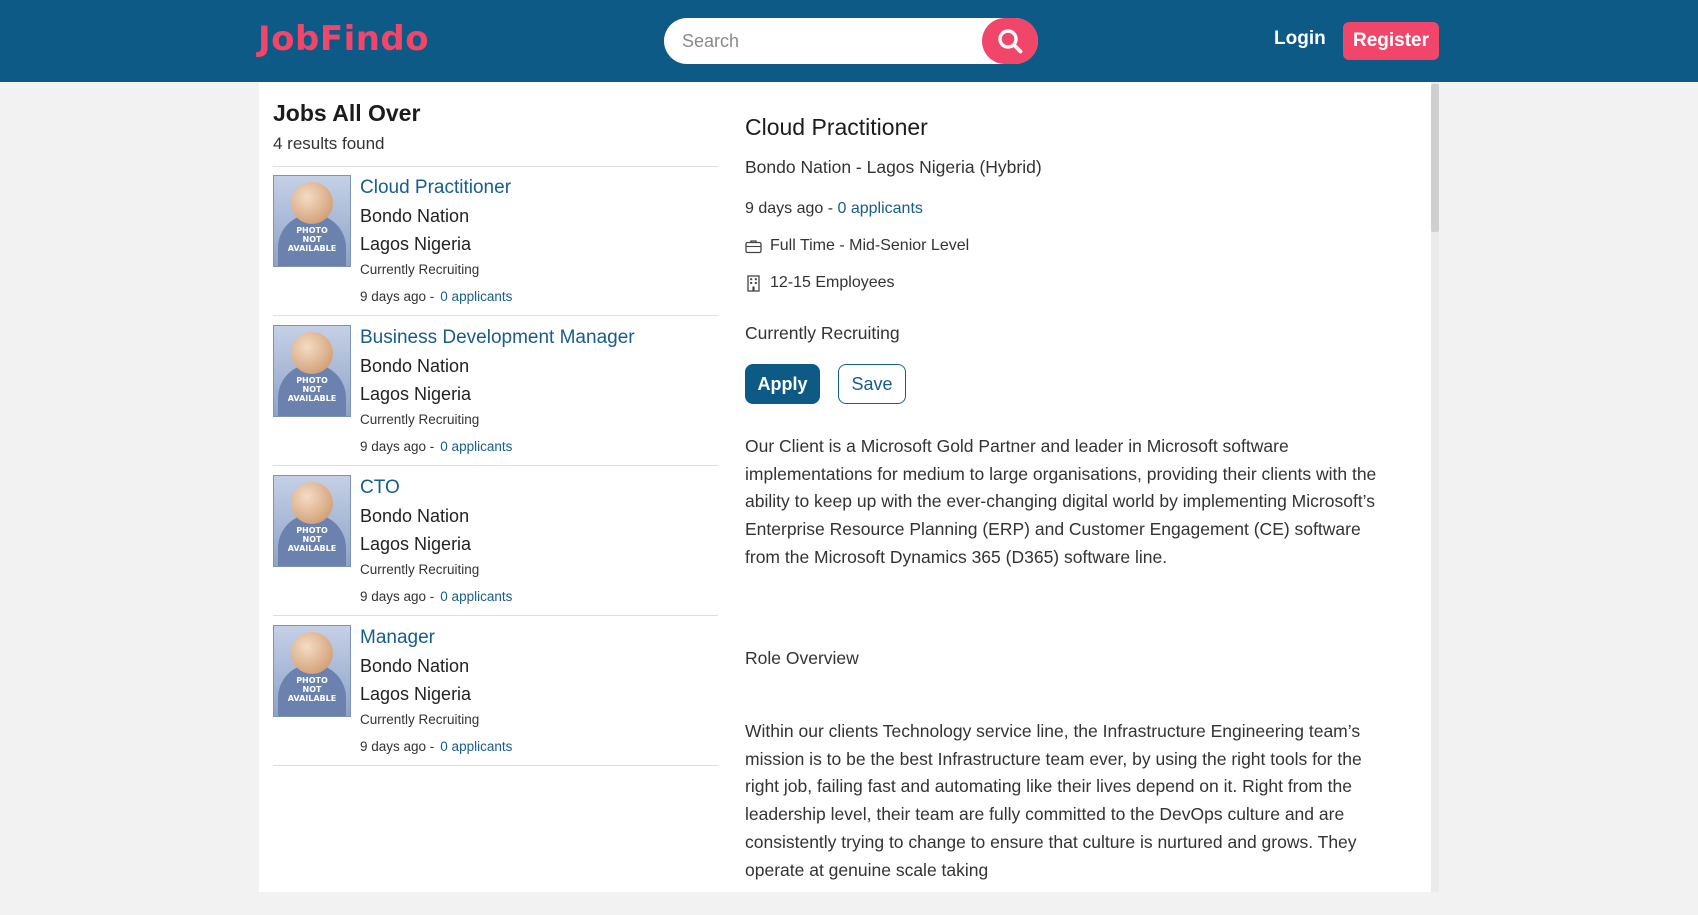 The width and height of the screenshot is (1698, 915). I want to click on briefcase-icon, so click(753, 246).